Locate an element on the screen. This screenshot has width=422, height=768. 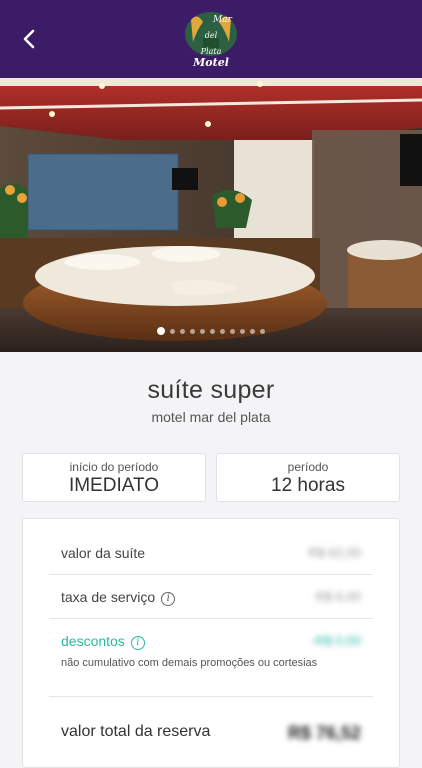
logo-text-plata: Plata is located at coordinates (211, 51).